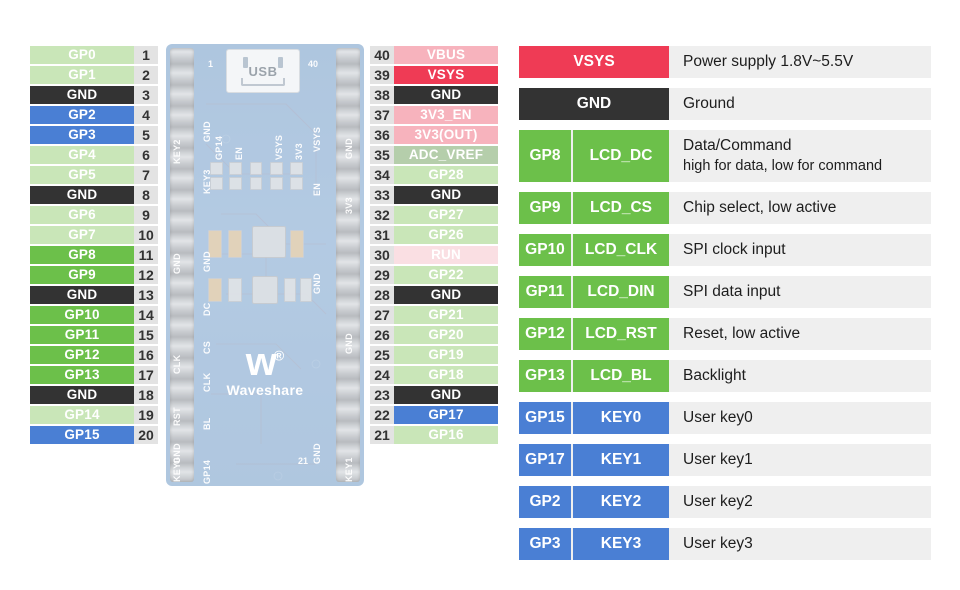 The width and height of the screenshot is (960, 590). Describe the element at coordinates (725, 544) in the screenshot. I see `legend-row: GP3 KEY3 User key3` at that location.